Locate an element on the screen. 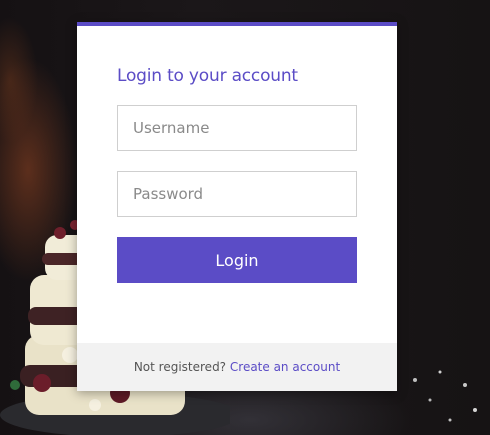  password-input is located at coordinates (237, 194).